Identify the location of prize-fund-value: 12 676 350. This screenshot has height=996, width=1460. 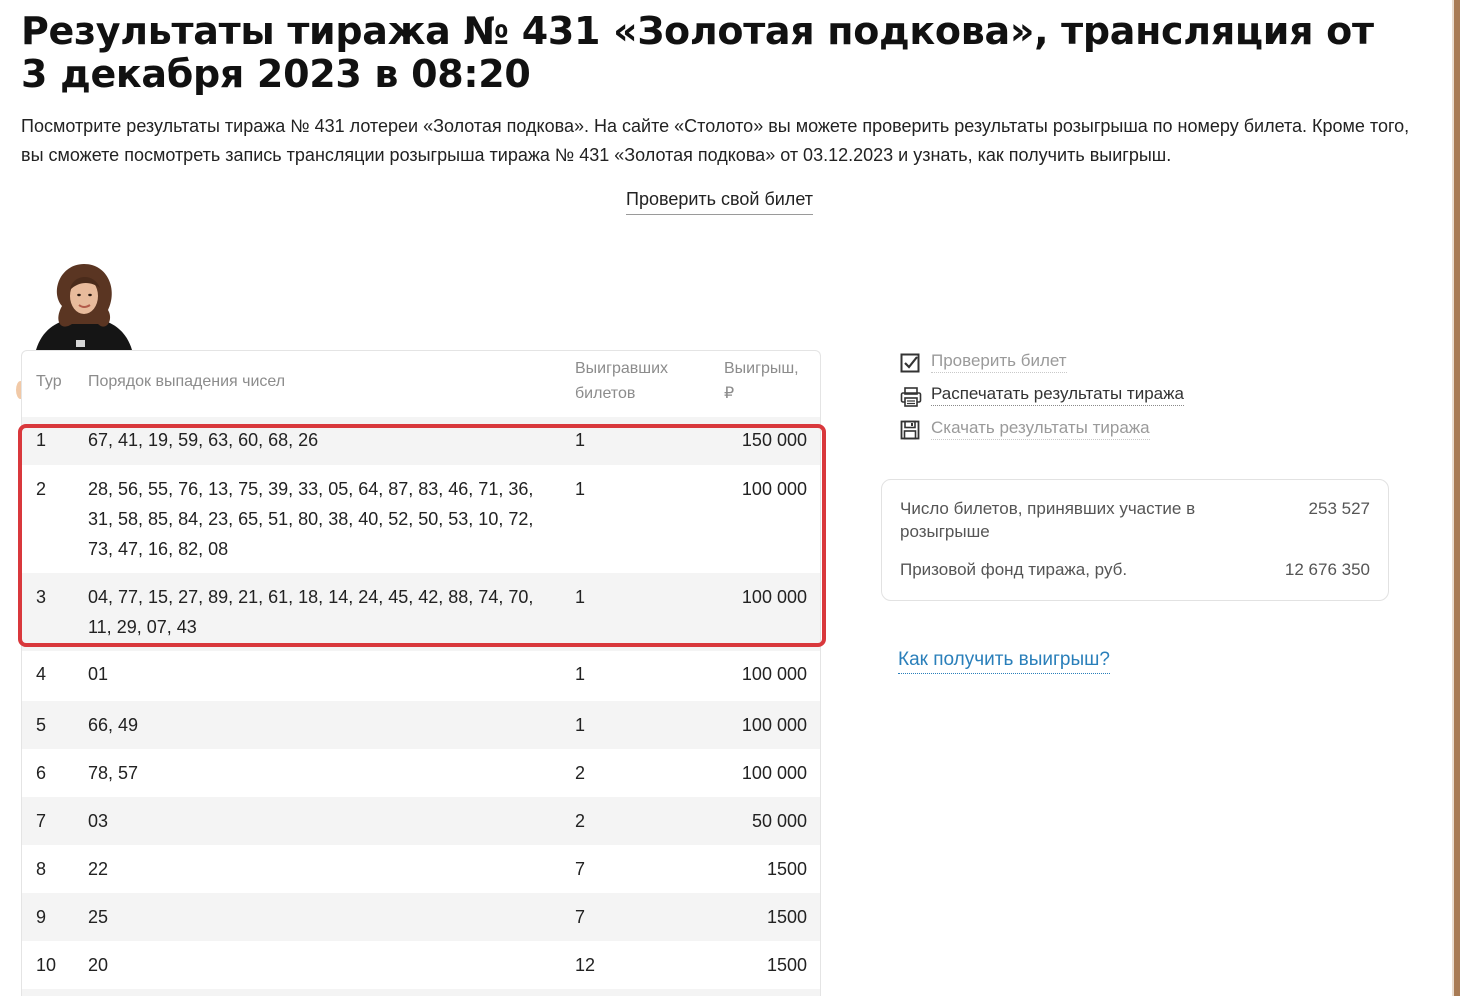
(1327, 569).